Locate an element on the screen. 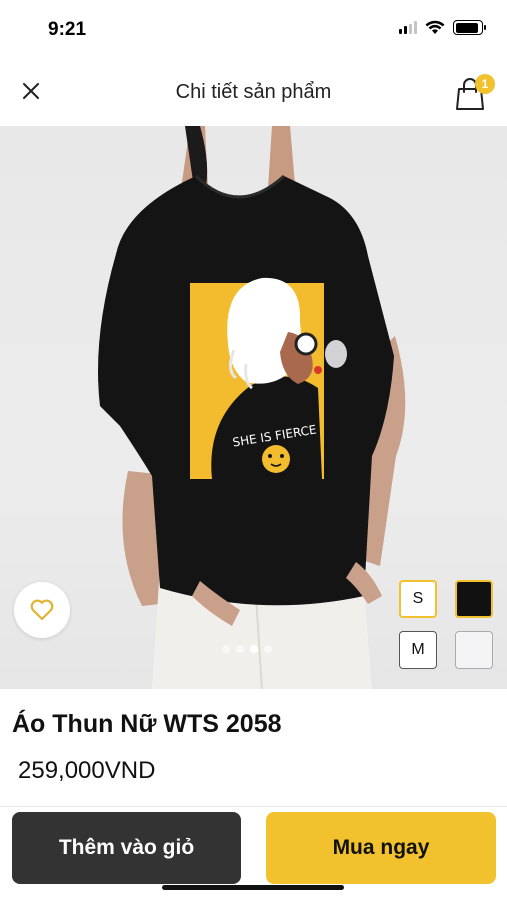 This screenshot has width=507, height=900. add-to-cart-button: Thêm vào giỏ is located at coordinates (126, 848).